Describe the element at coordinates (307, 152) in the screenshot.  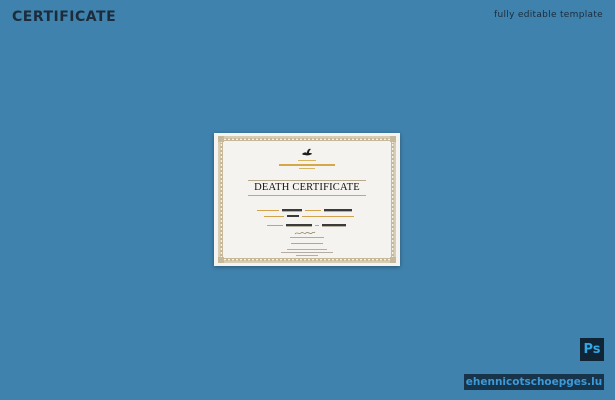
I see `dove-icon` at that location.